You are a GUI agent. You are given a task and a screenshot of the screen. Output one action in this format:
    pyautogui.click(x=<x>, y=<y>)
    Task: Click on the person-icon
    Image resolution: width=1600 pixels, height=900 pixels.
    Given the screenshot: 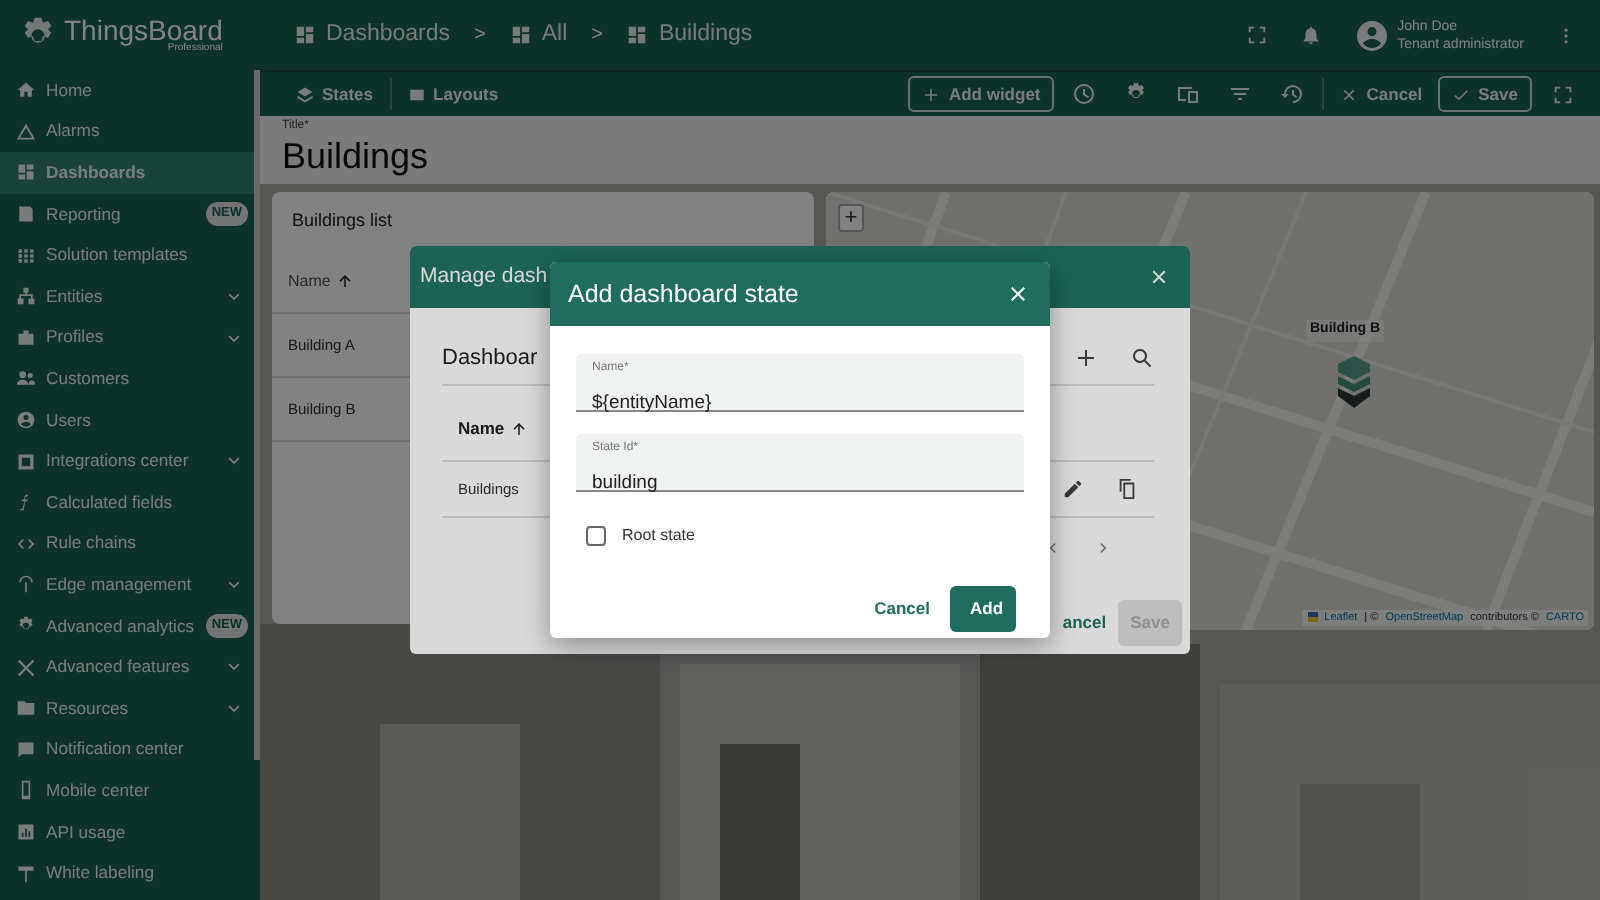 What is the action you would take?
    pyautogui.click(x=26, y=420)
    